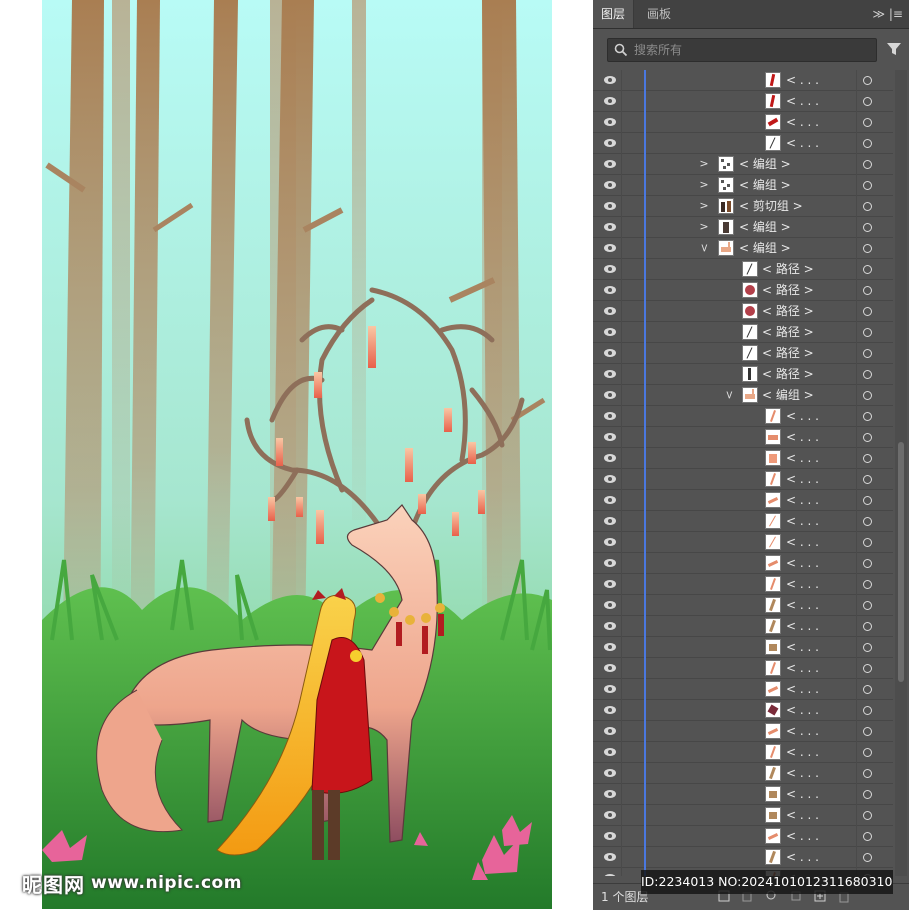 The image size is (909, 910). What do you see at coordinates (888, 14) in the screenshot?
I see `panel-menu-icon: ≫ |≡` at bounding box center [888, 14].